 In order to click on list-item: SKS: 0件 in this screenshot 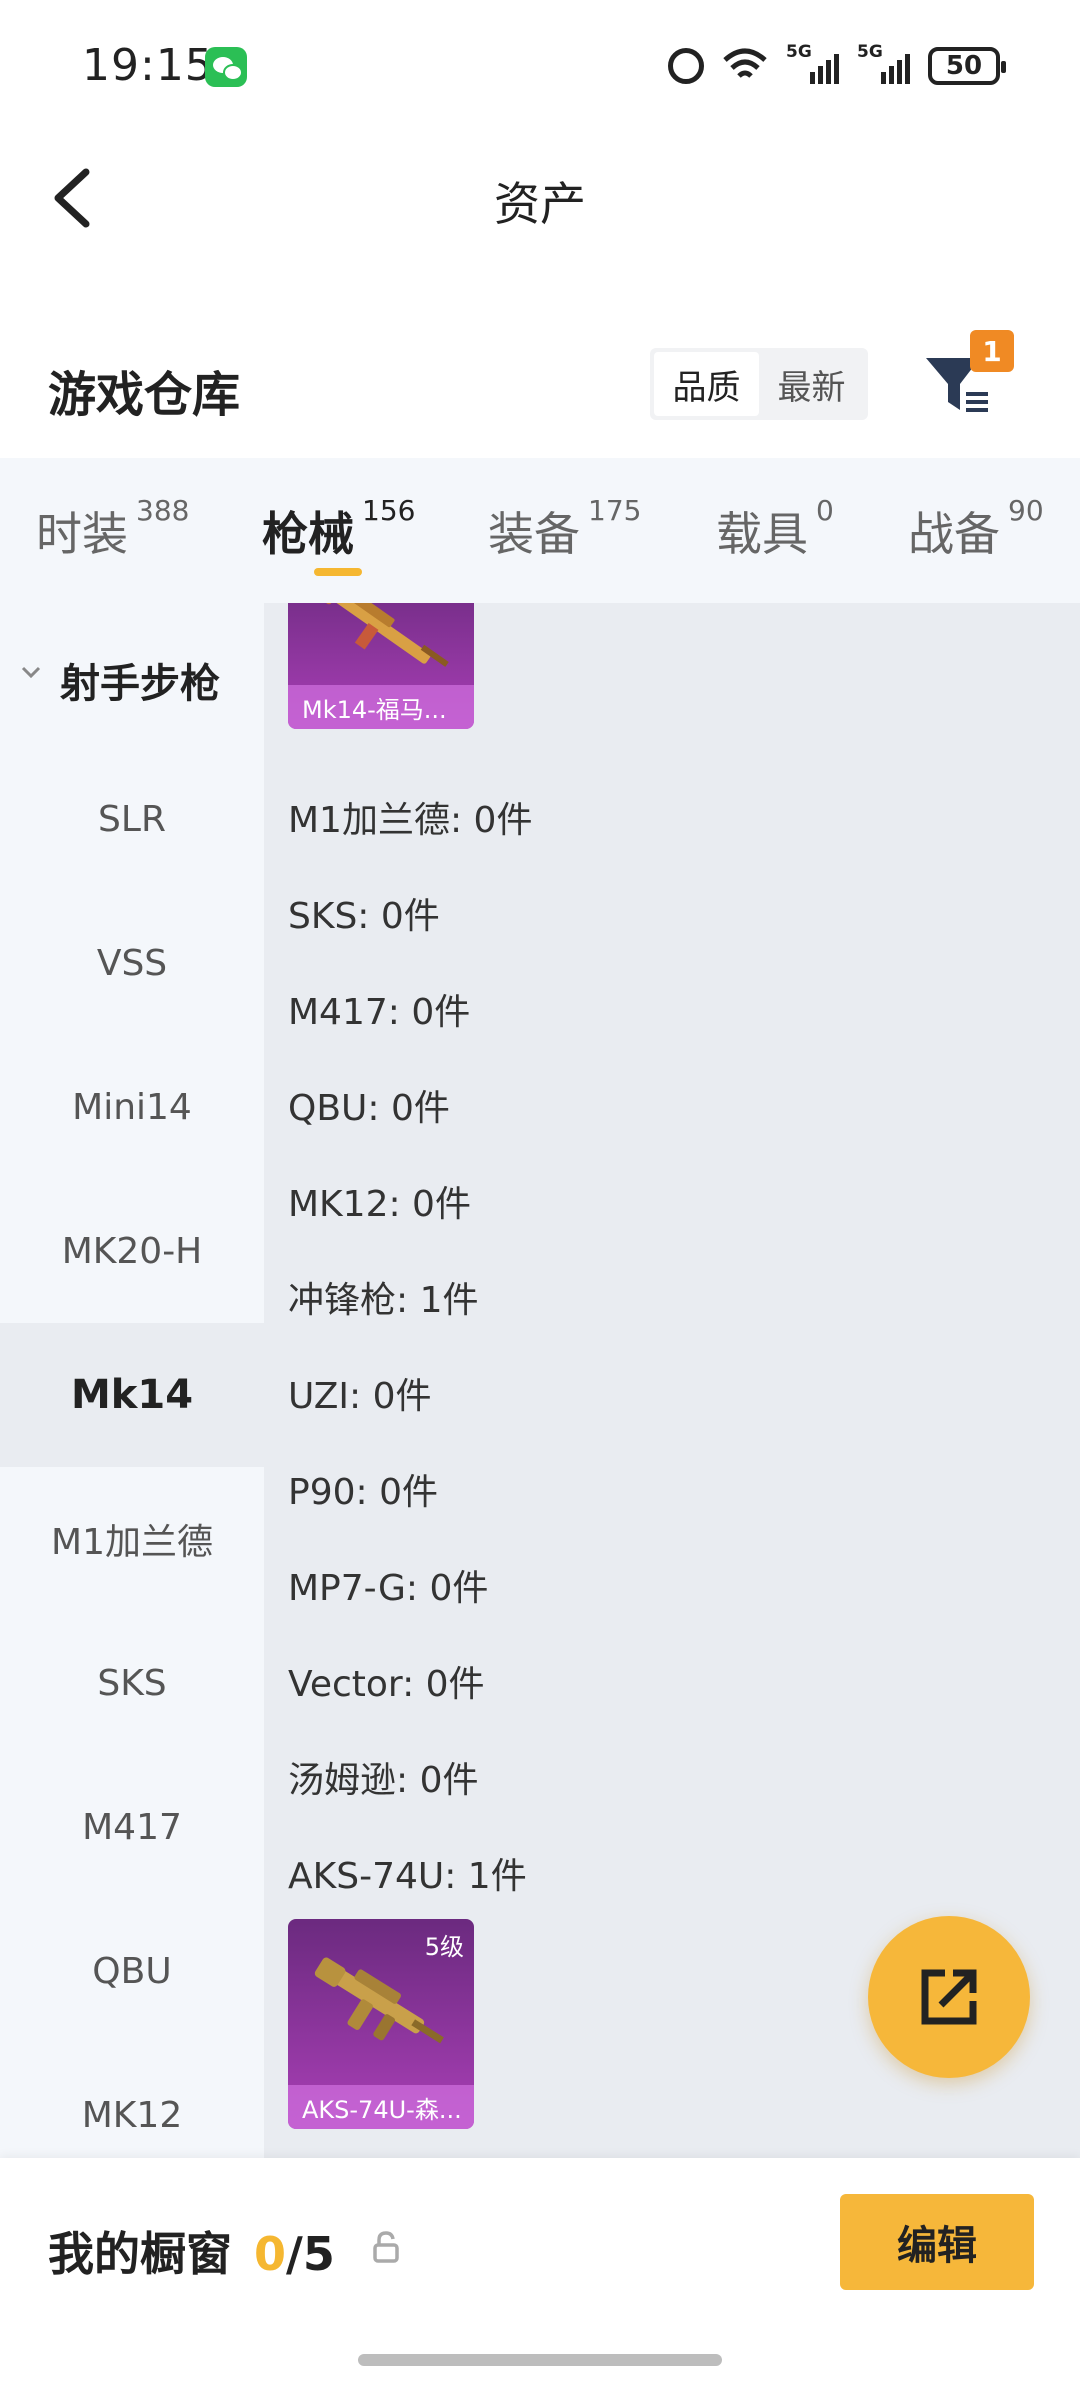, I will do `click(364, 916)`.